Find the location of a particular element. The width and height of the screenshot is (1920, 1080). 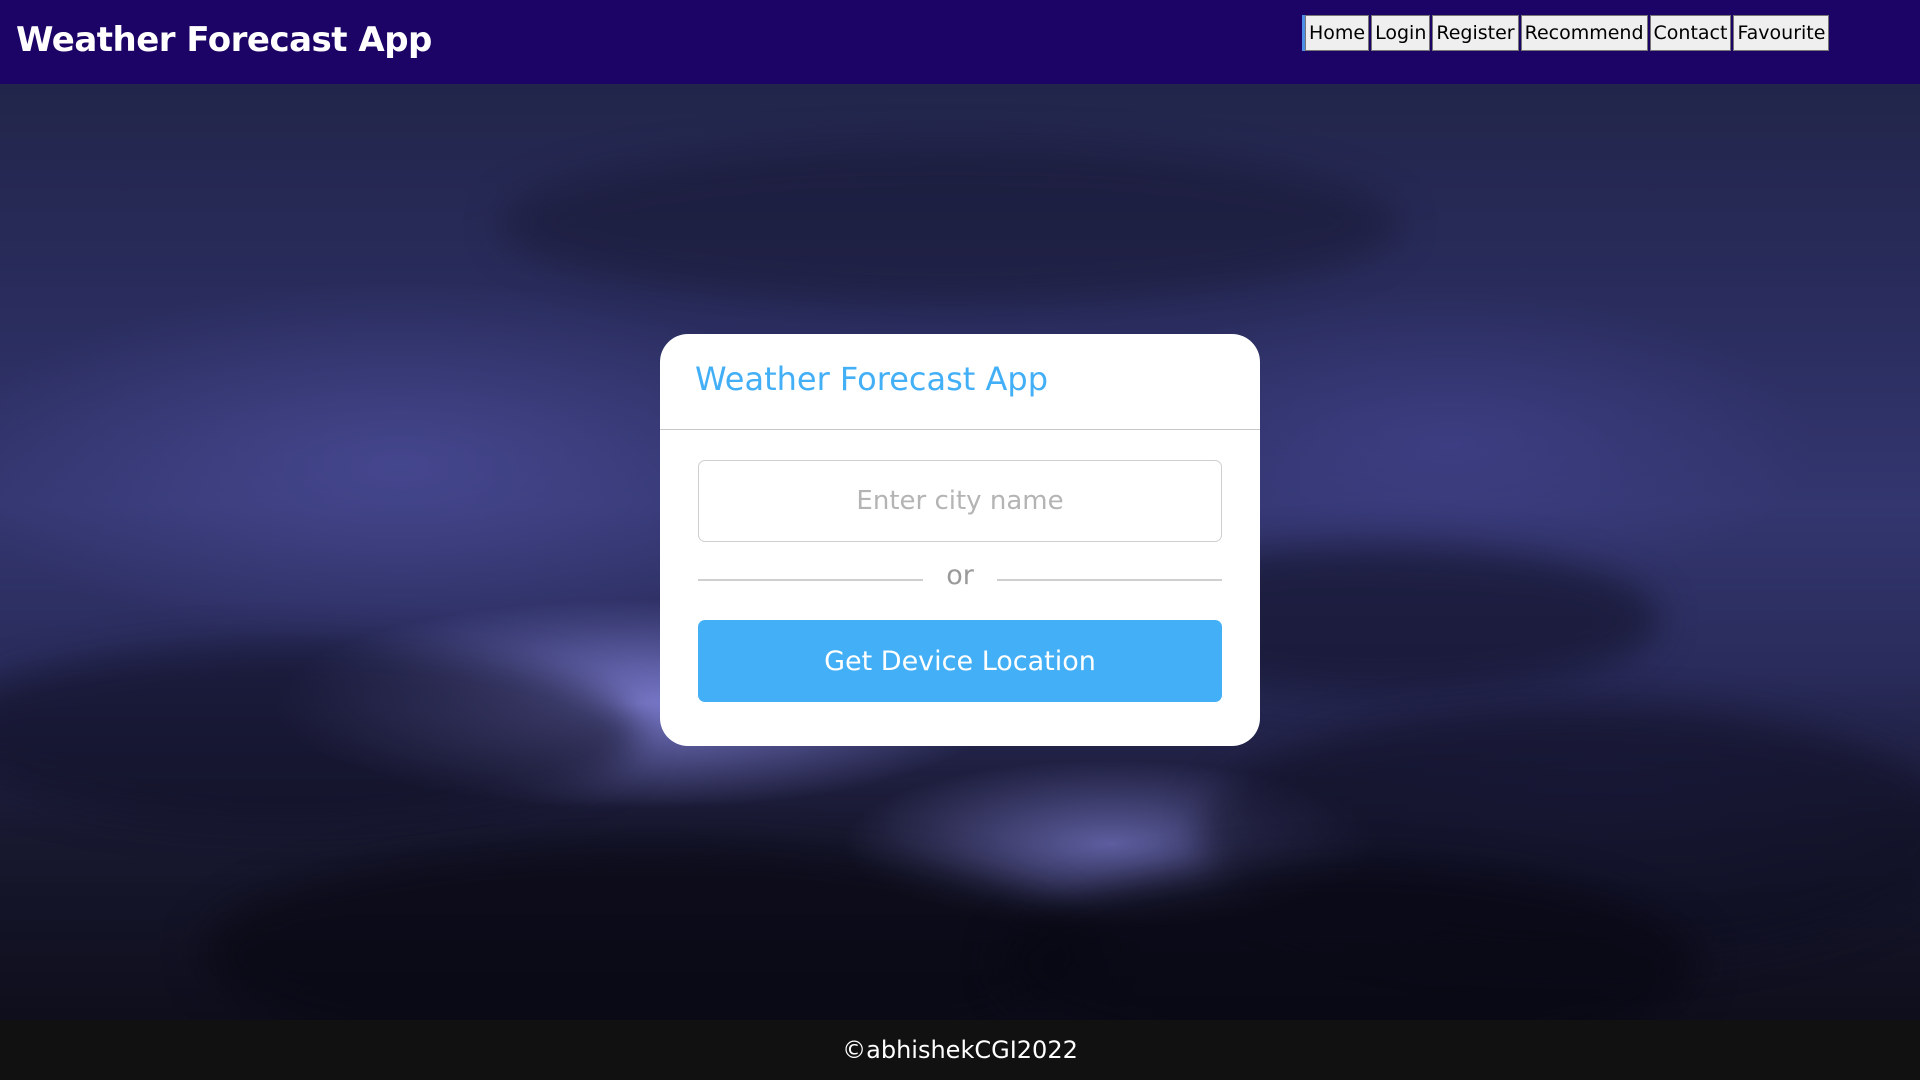

nav-login-button: Login is located at coordinates (1401, 33).